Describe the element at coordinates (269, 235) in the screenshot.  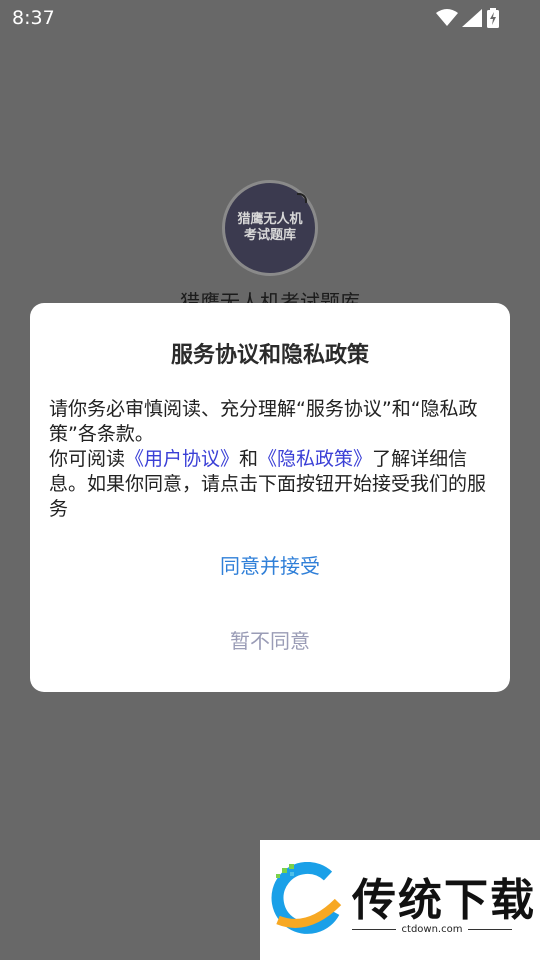
I see `logo-text-line2: 考试题库` at that location.